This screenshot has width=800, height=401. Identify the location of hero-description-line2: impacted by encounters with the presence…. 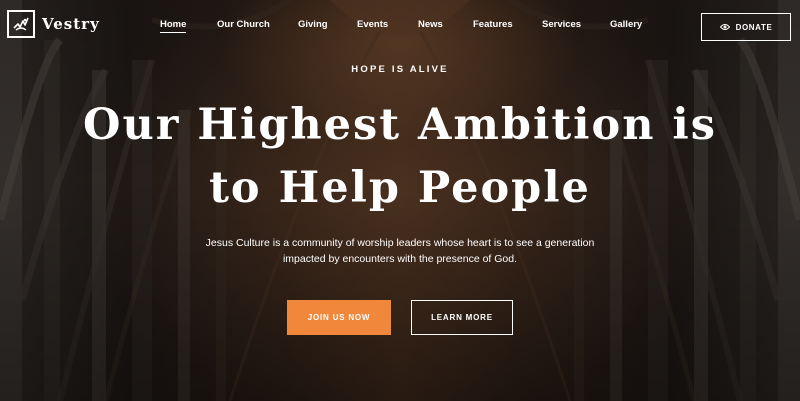
(400, 259).